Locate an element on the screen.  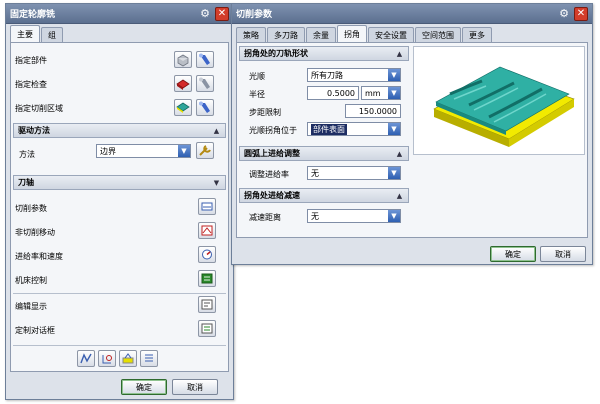
left-cancel-button: 取消 is located at coordinates (195, 387).